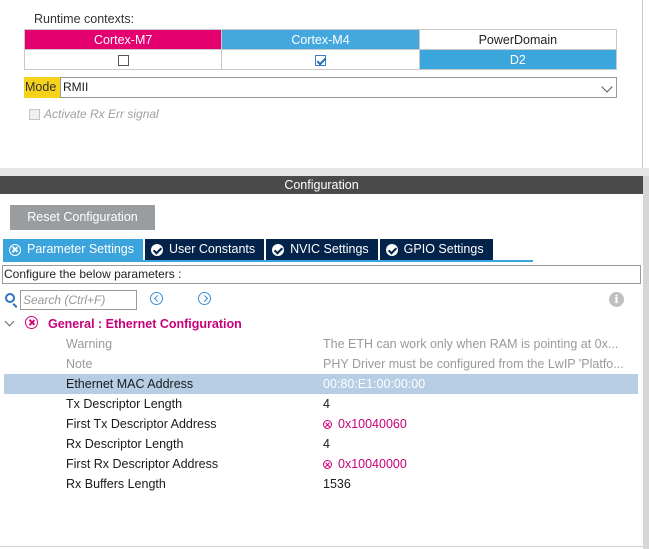 This screenshot has height=549, width=649. What do you see at coordinates (443, 249) in the screenshot?
I see `tab-label: GPIO Settings` at bounding box center [443, 249].